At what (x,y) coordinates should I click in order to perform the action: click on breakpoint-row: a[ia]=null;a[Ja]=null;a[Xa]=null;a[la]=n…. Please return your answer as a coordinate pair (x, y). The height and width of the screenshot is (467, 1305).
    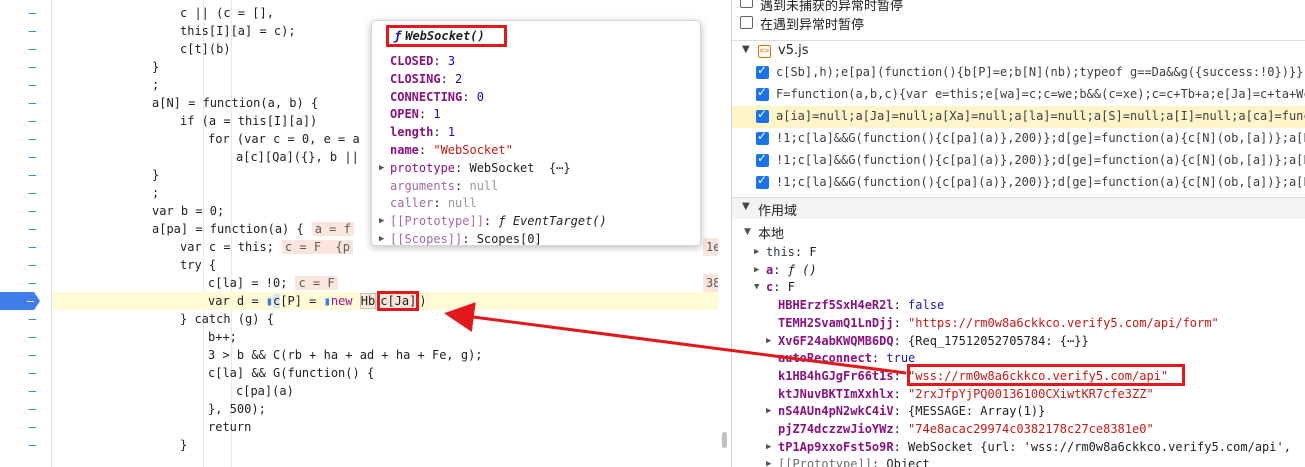
    Looking at the image, I should click on (1018, 117).